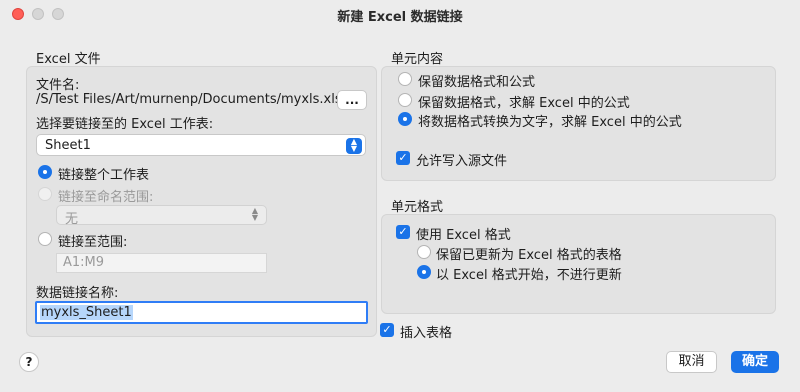 This screenshot has height=392, width=800. What do you see at coordinates (45, 172) in the screenshot?
I see `link-whole-sheet-radio` at bounding box center [45, 172].